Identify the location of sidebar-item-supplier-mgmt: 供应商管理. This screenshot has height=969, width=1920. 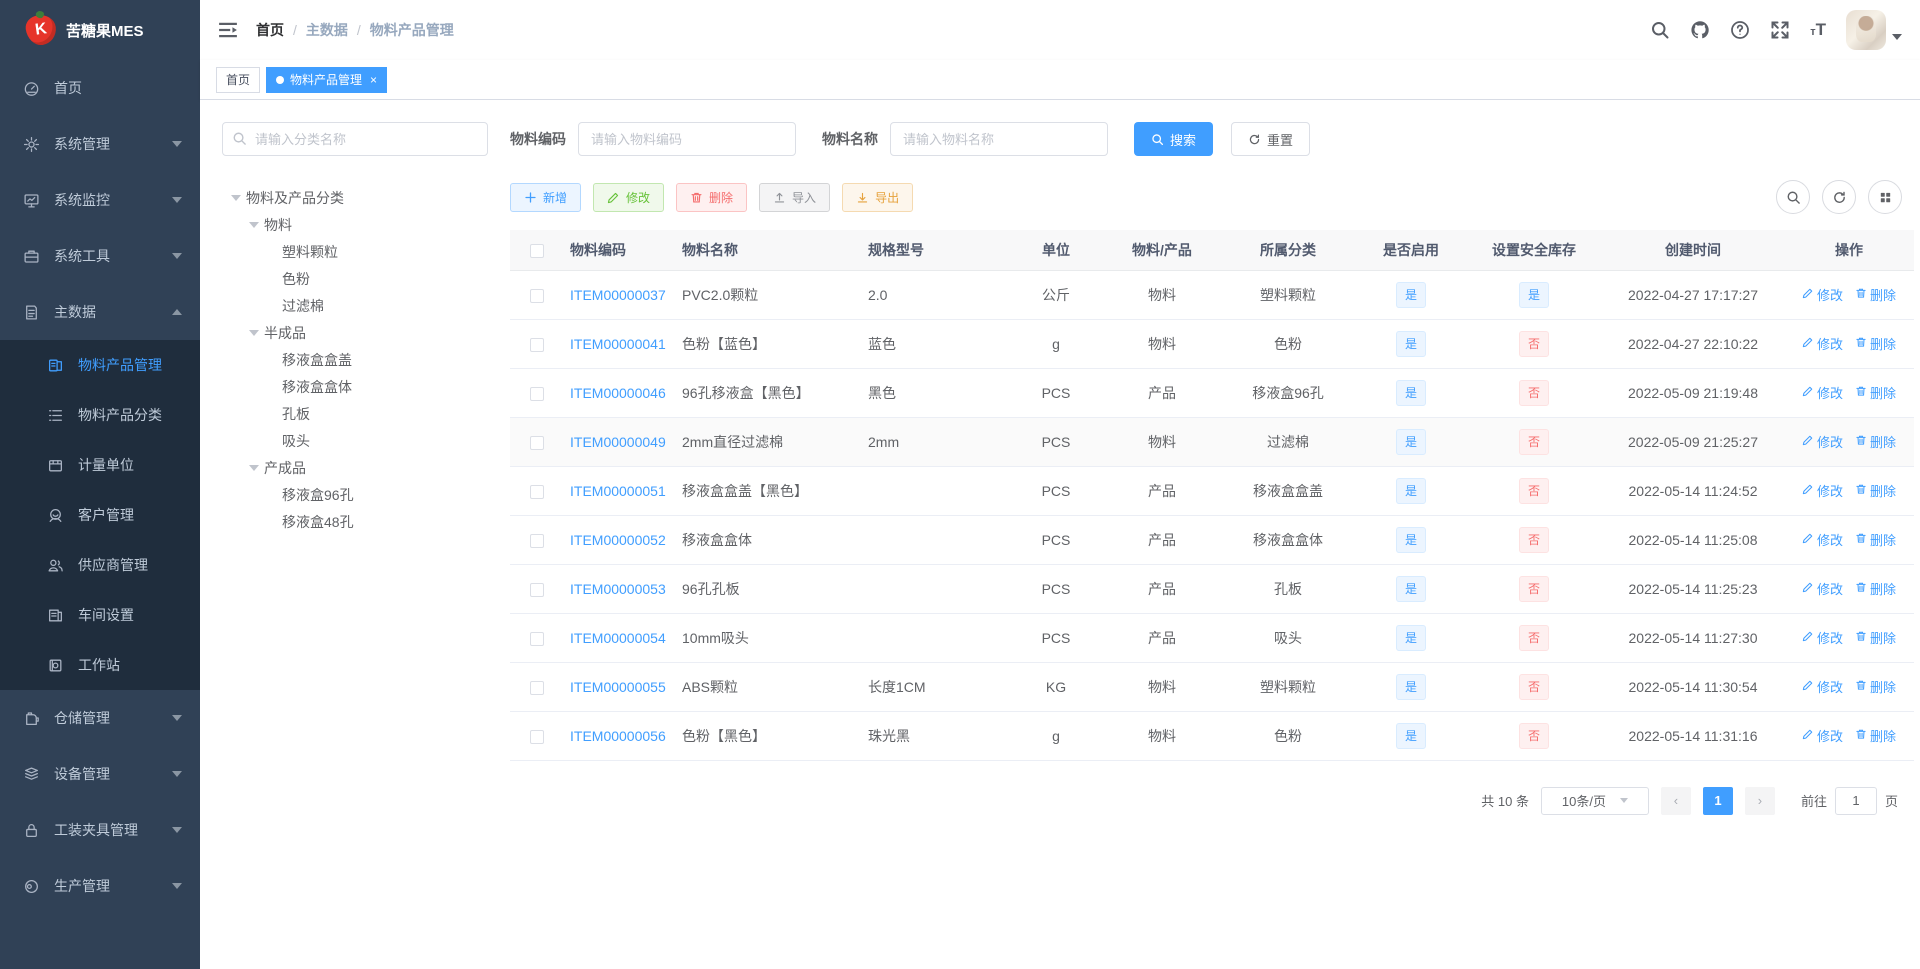
(100, 565).